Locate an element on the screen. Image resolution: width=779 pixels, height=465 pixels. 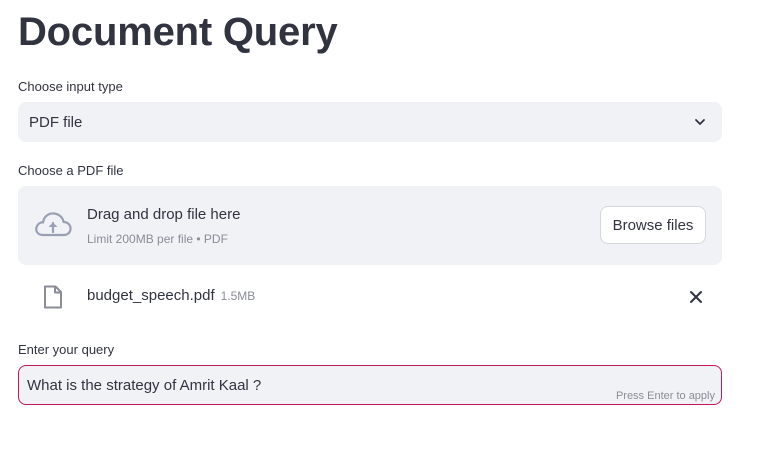
dropzone-instructions: Drag and drop file here is located at coordinates (164, 214).